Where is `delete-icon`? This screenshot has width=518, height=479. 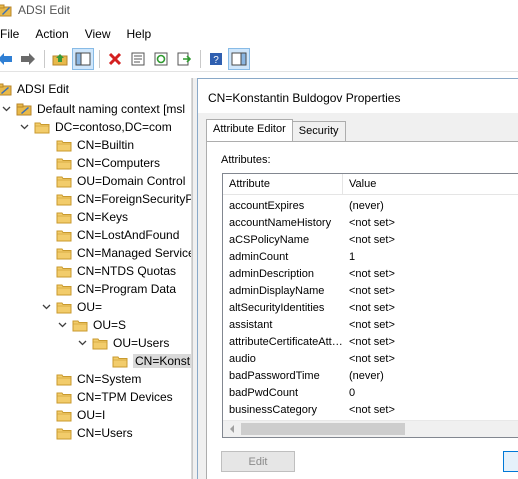 delete-icon is located at coordinates (115, 58).